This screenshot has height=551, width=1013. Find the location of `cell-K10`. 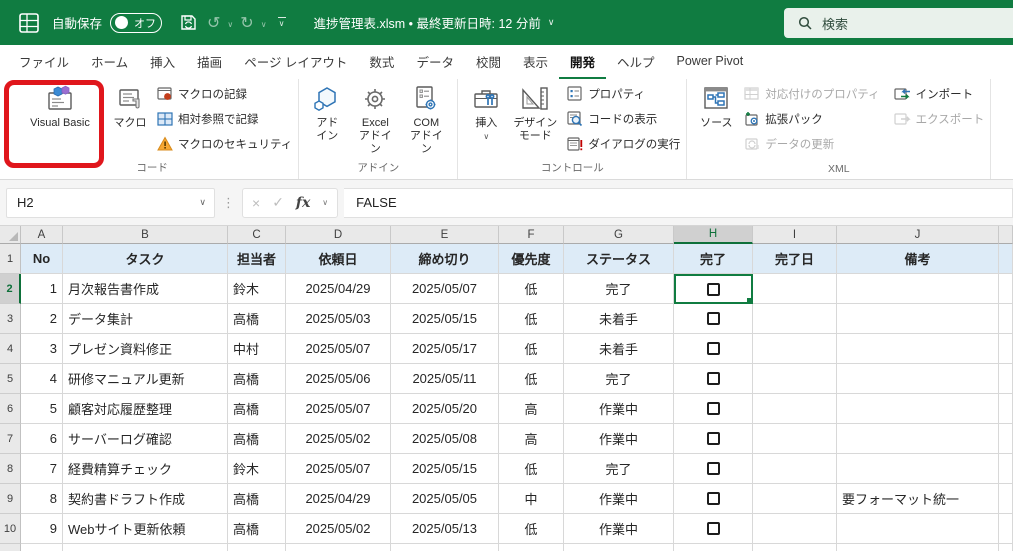

cell-K10 is located at coordinates (1006, 529).